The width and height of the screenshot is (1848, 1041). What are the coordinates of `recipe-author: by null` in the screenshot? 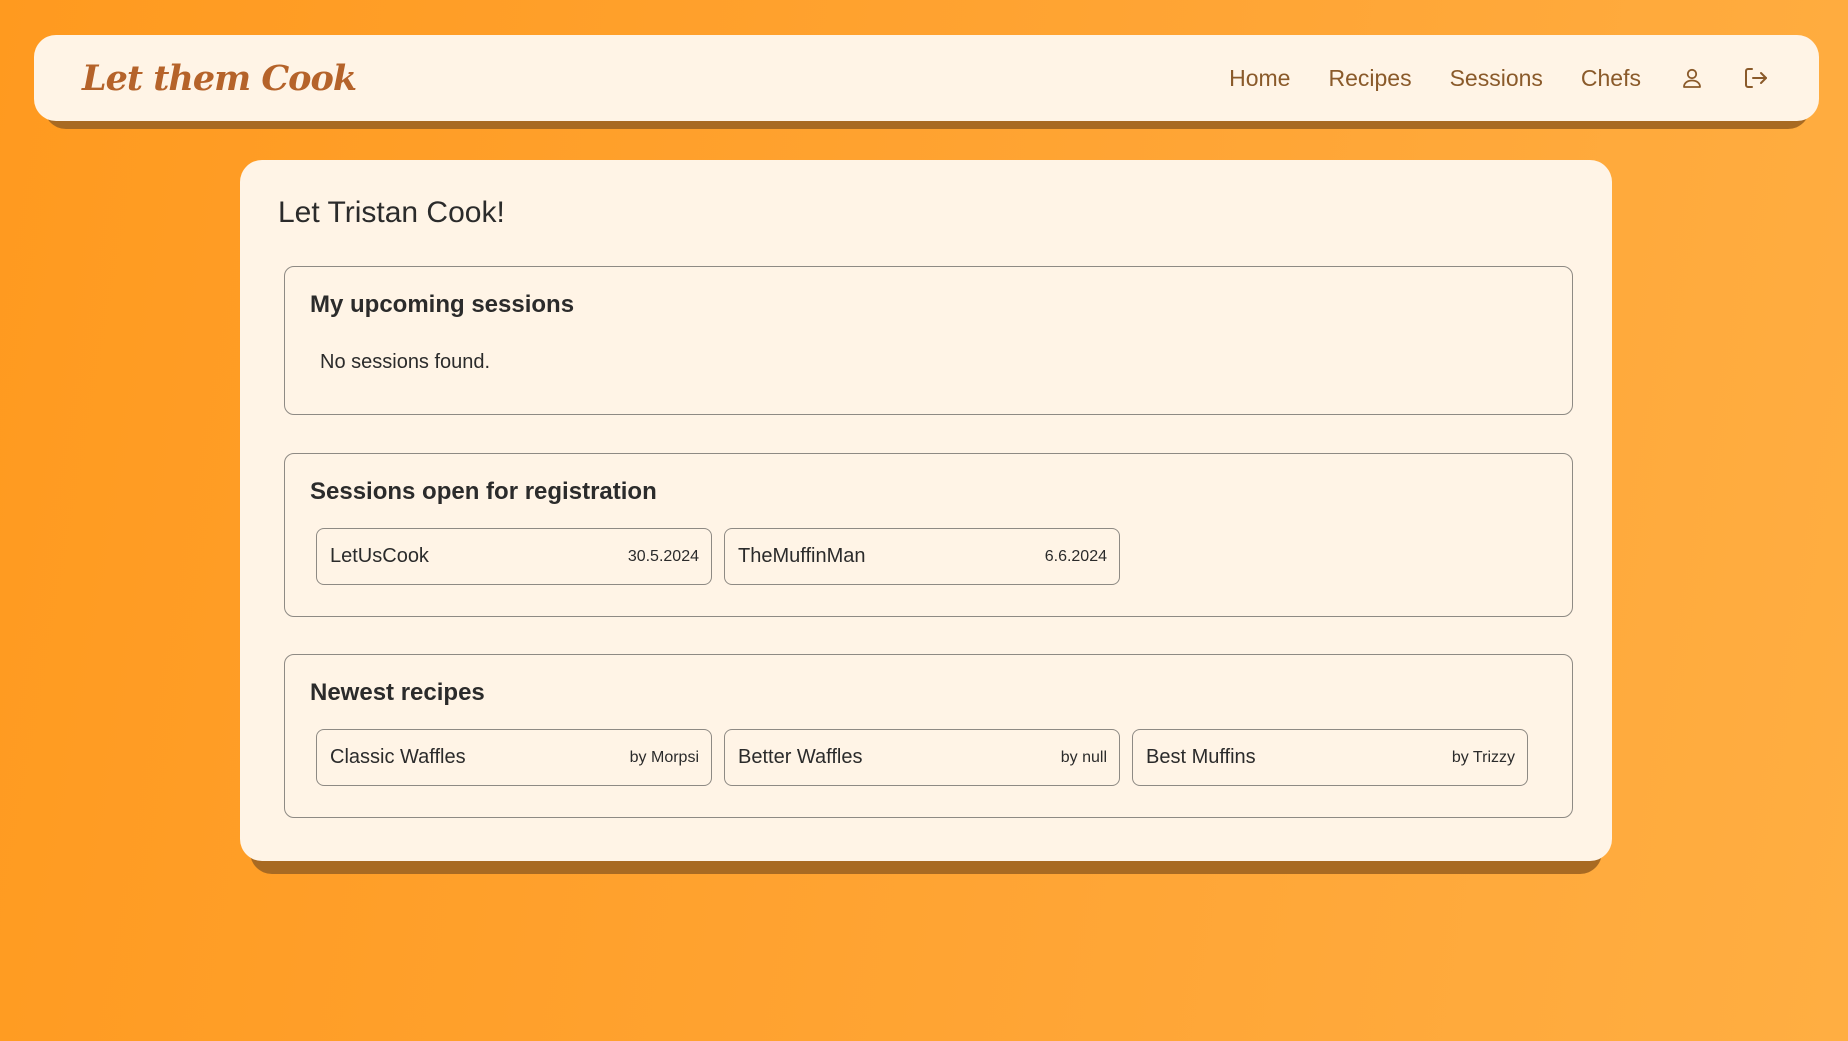 It's located at (1083, 757).